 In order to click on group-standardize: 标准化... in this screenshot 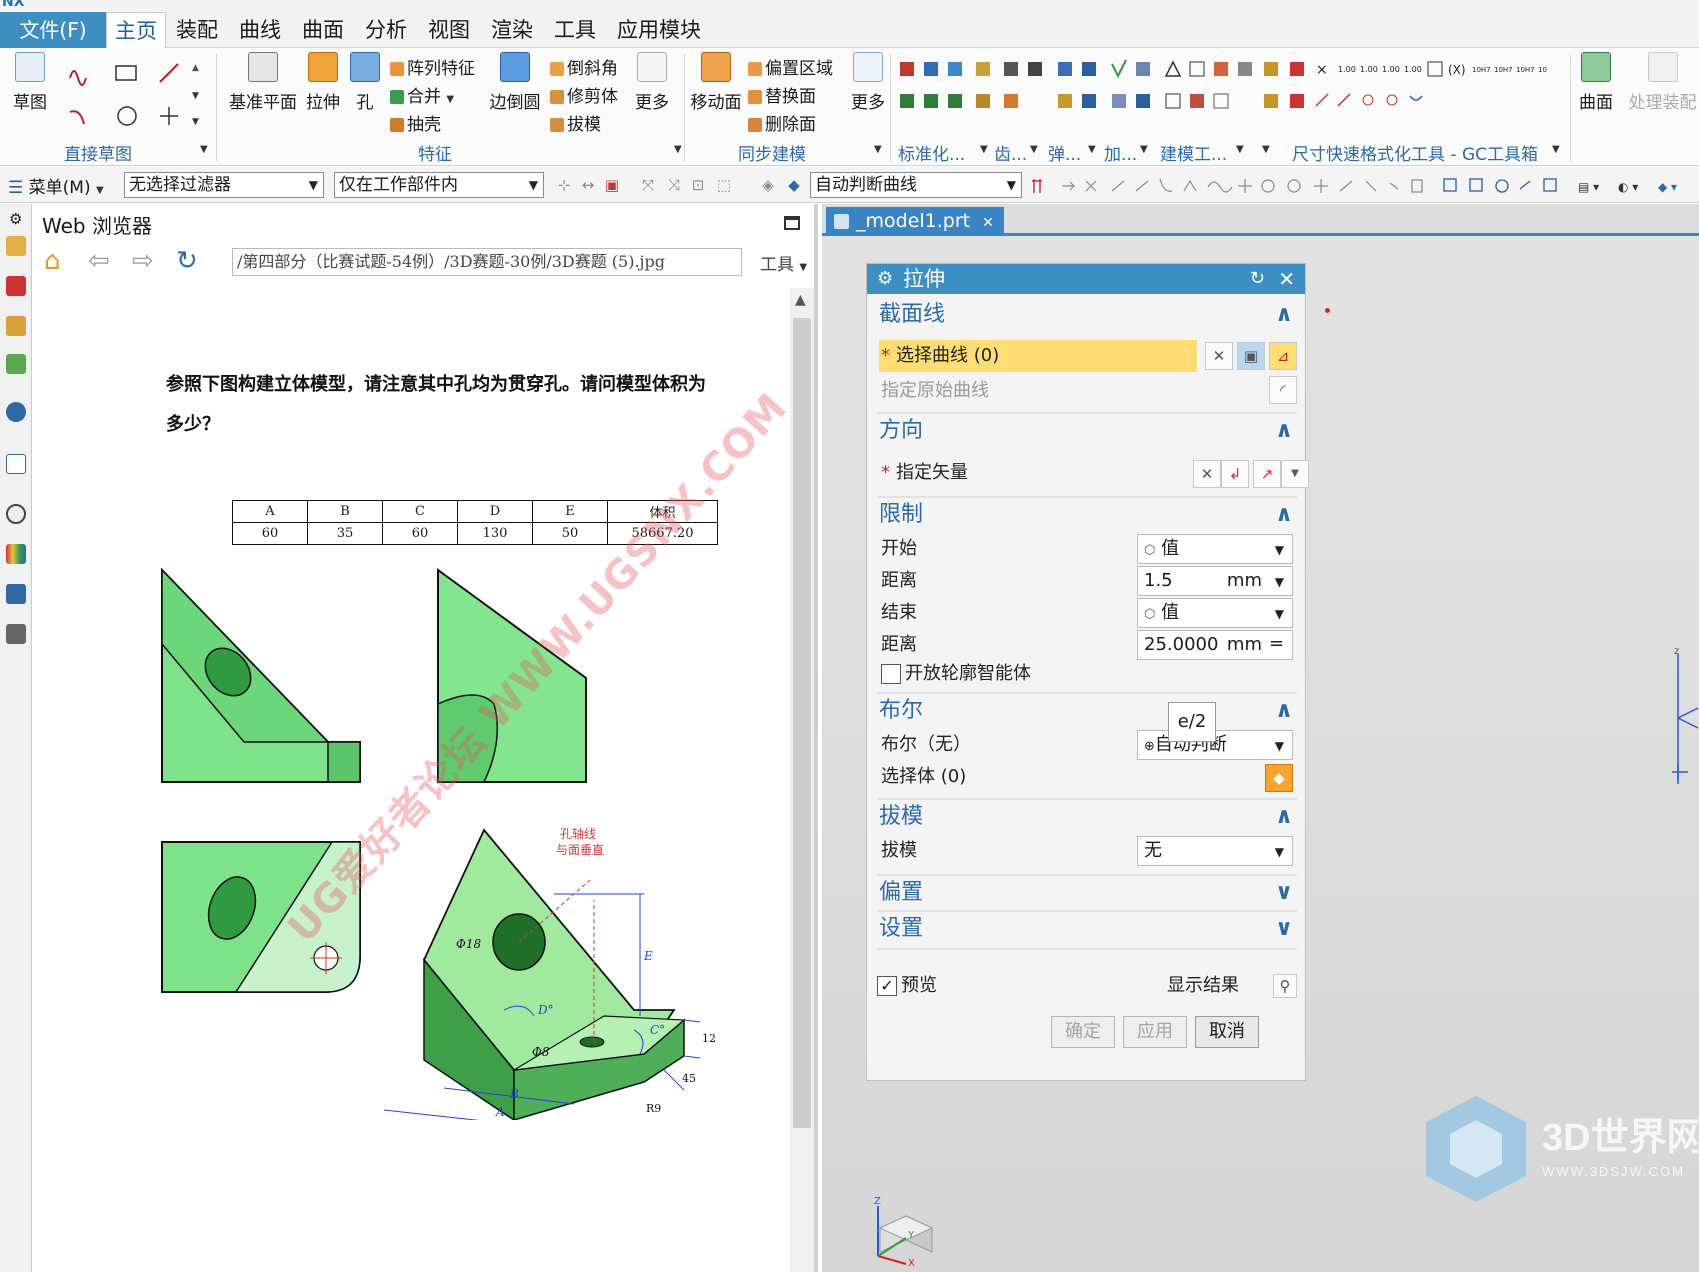, I will do `click(931, 152)`.